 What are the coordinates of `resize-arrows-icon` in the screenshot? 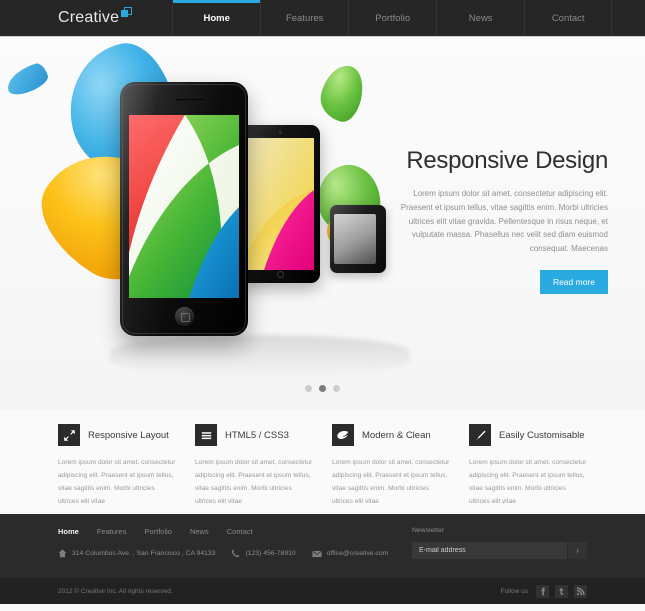 It's located at (69, 435).